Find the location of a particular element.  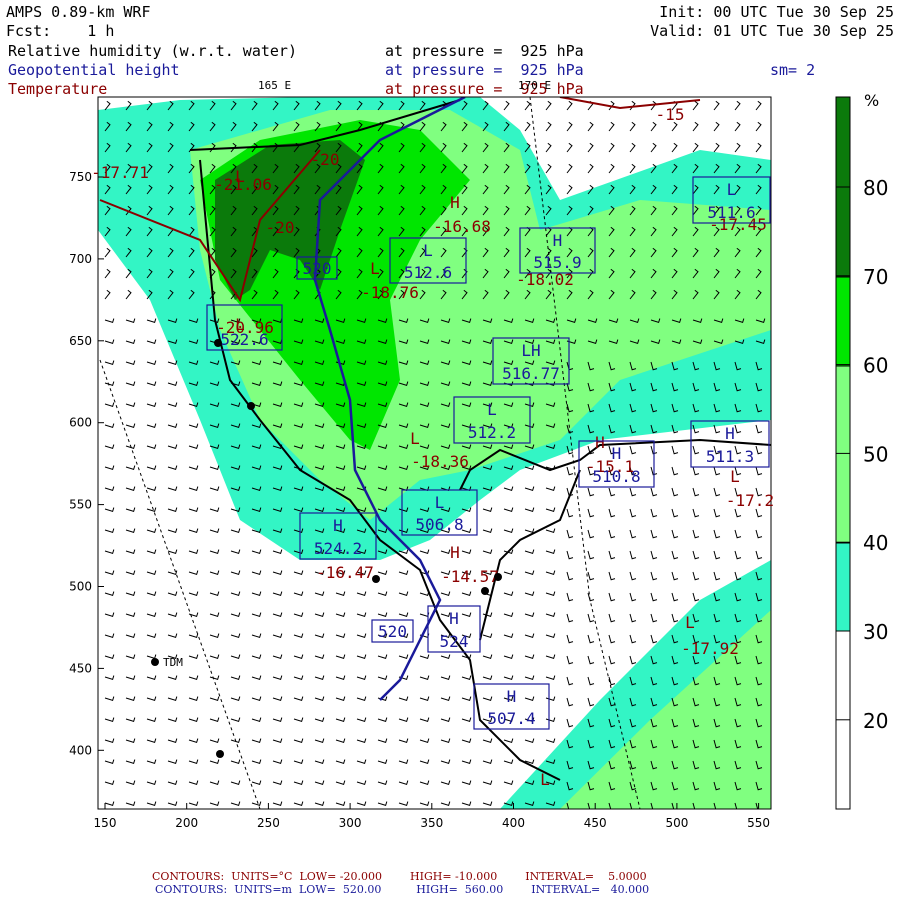

y-tick-label: 550 is located at coordinates (80, 505).